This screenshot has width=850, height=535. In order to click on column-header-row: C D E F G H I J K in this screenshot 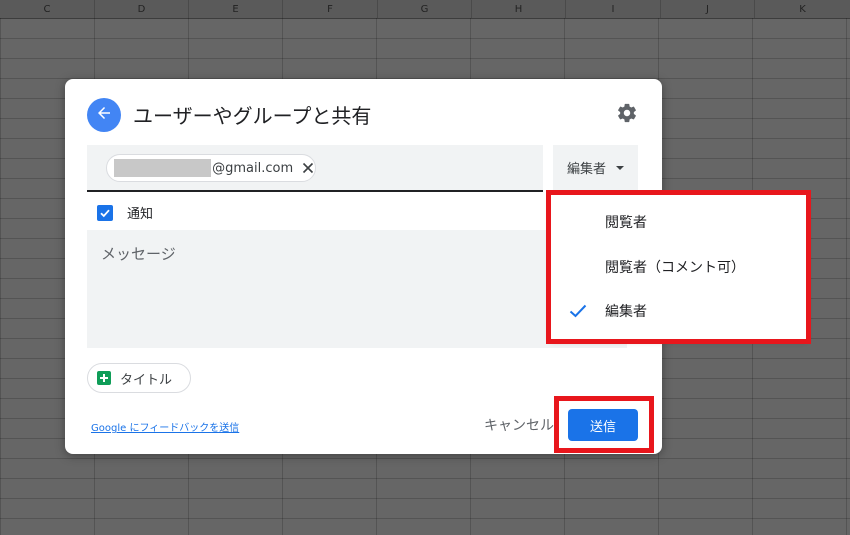, I will do `click(425, 9)`.